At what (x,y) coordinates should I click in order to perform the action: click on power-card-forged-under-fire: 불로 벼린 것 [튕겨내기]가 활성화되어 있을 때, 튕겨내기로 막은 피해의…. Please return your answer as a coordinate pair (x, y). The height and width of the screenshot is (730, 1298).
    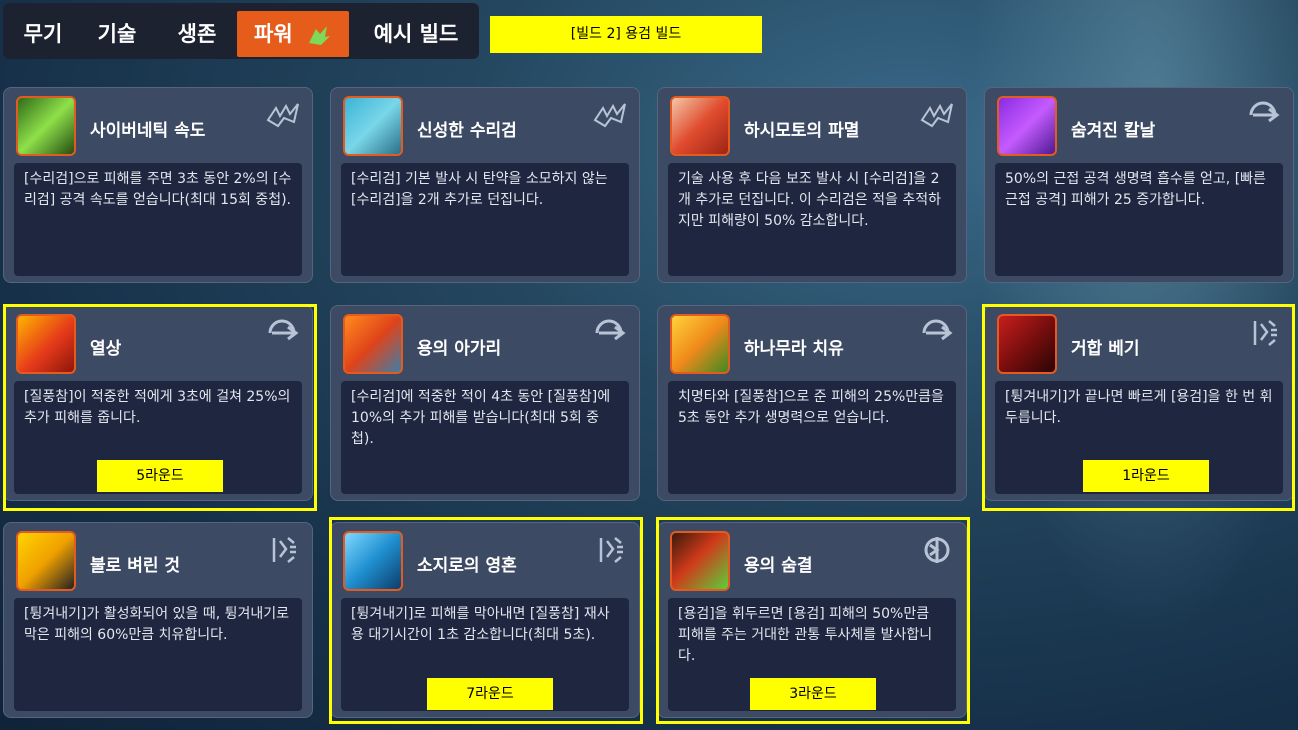
    Looking at the image, I should click on (158, 620).